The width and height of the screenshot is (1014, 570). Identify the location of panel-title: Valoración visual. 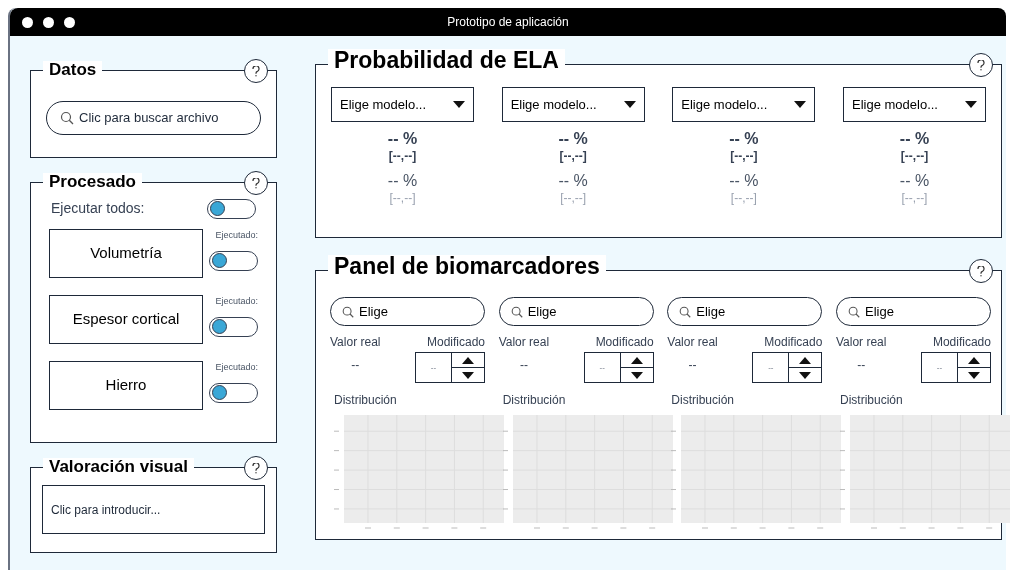
(118, 466).